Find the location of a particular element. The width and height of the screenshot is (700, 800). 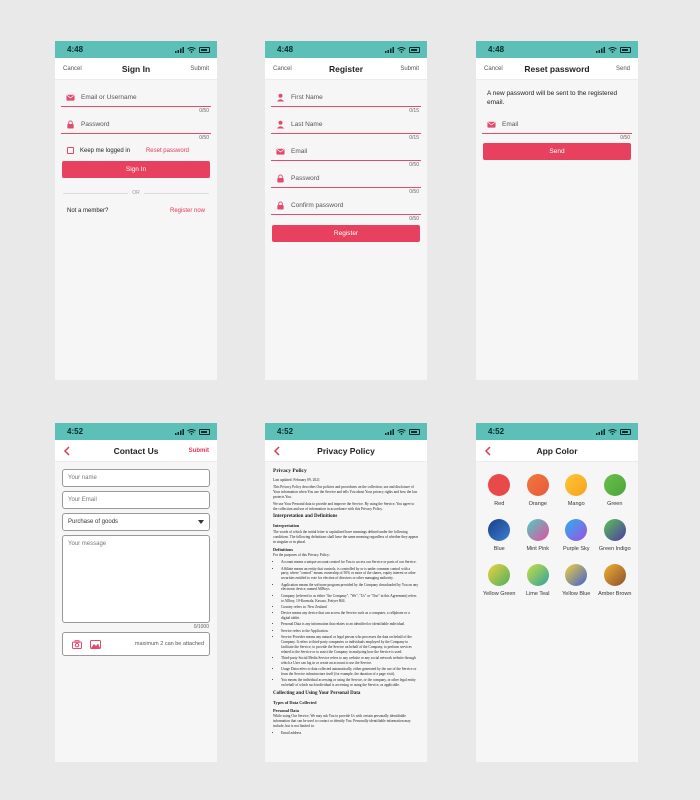

confirm-password-label: Confirm password is located at coordinates (317, 205).